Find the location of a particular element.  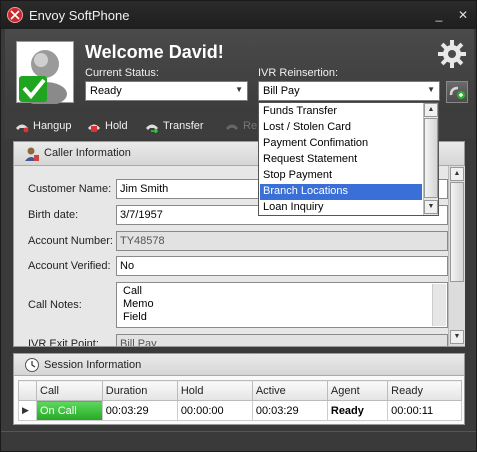

session-table-header: Call Duration Hold Active Agent Ready is located at coordinates (240, 390).